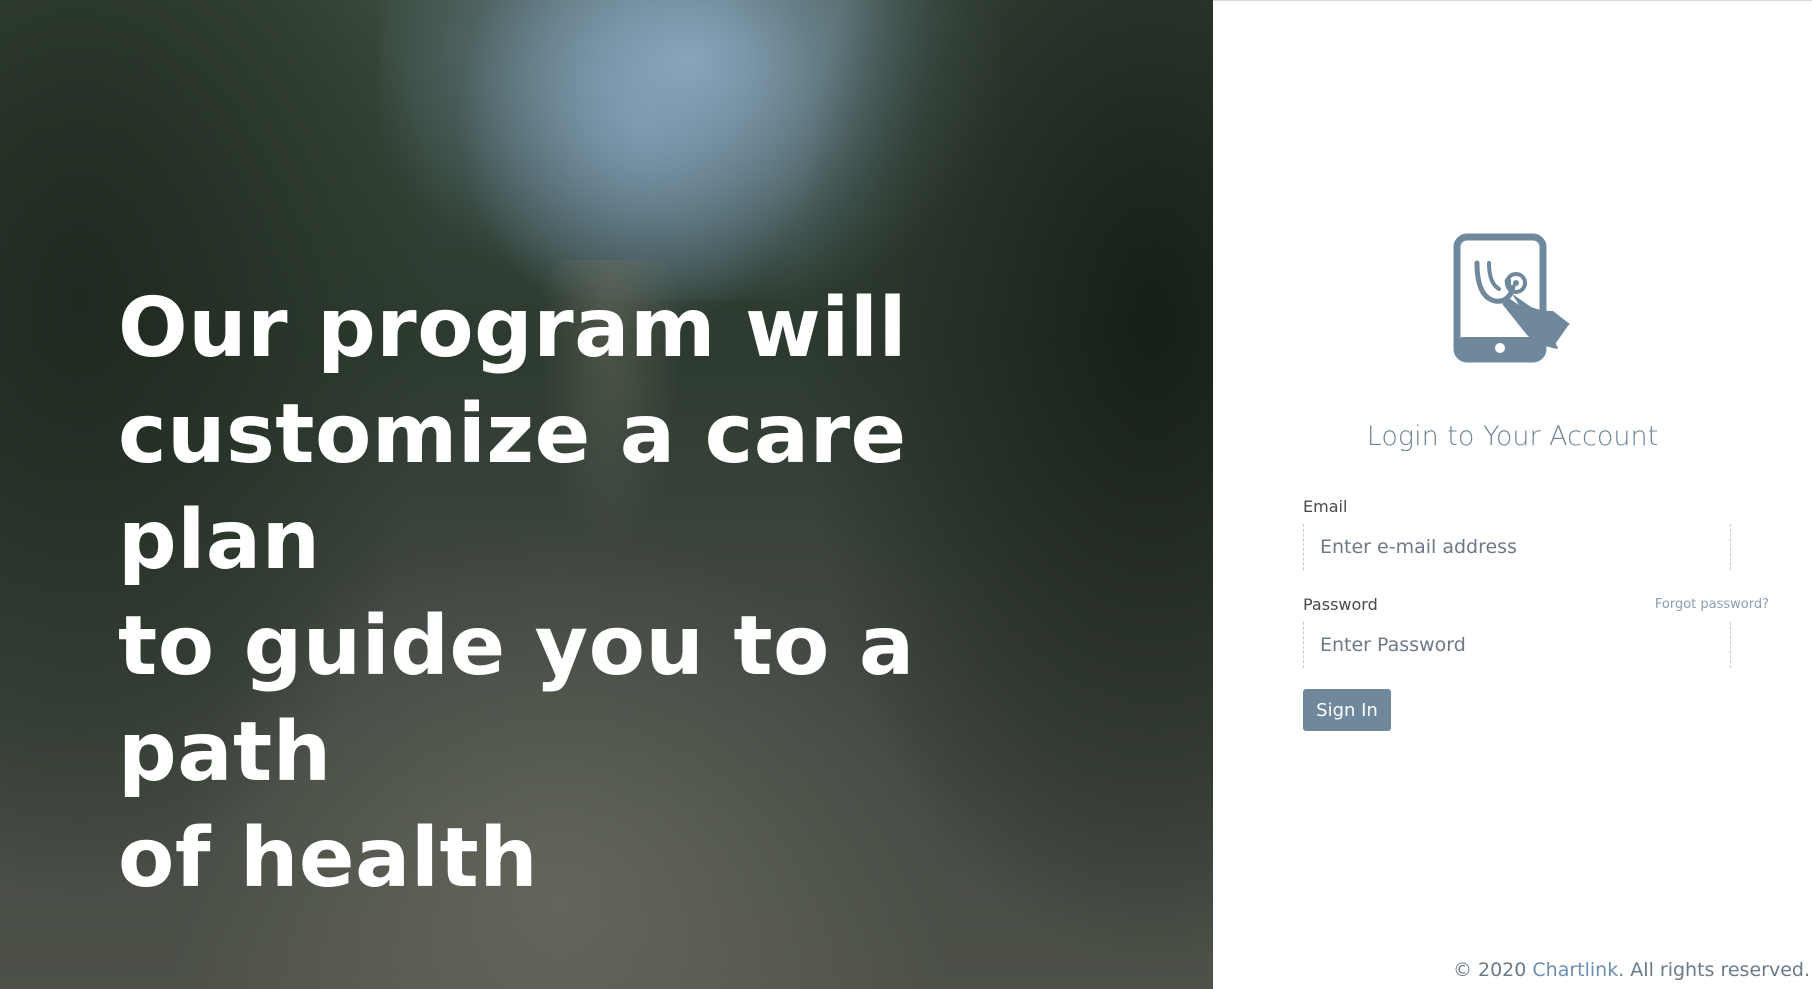 This screenshot has height=989, width=1812. Describe the element at coordinates (1517, 645) in the screenshot. I see `password-field` at that location.